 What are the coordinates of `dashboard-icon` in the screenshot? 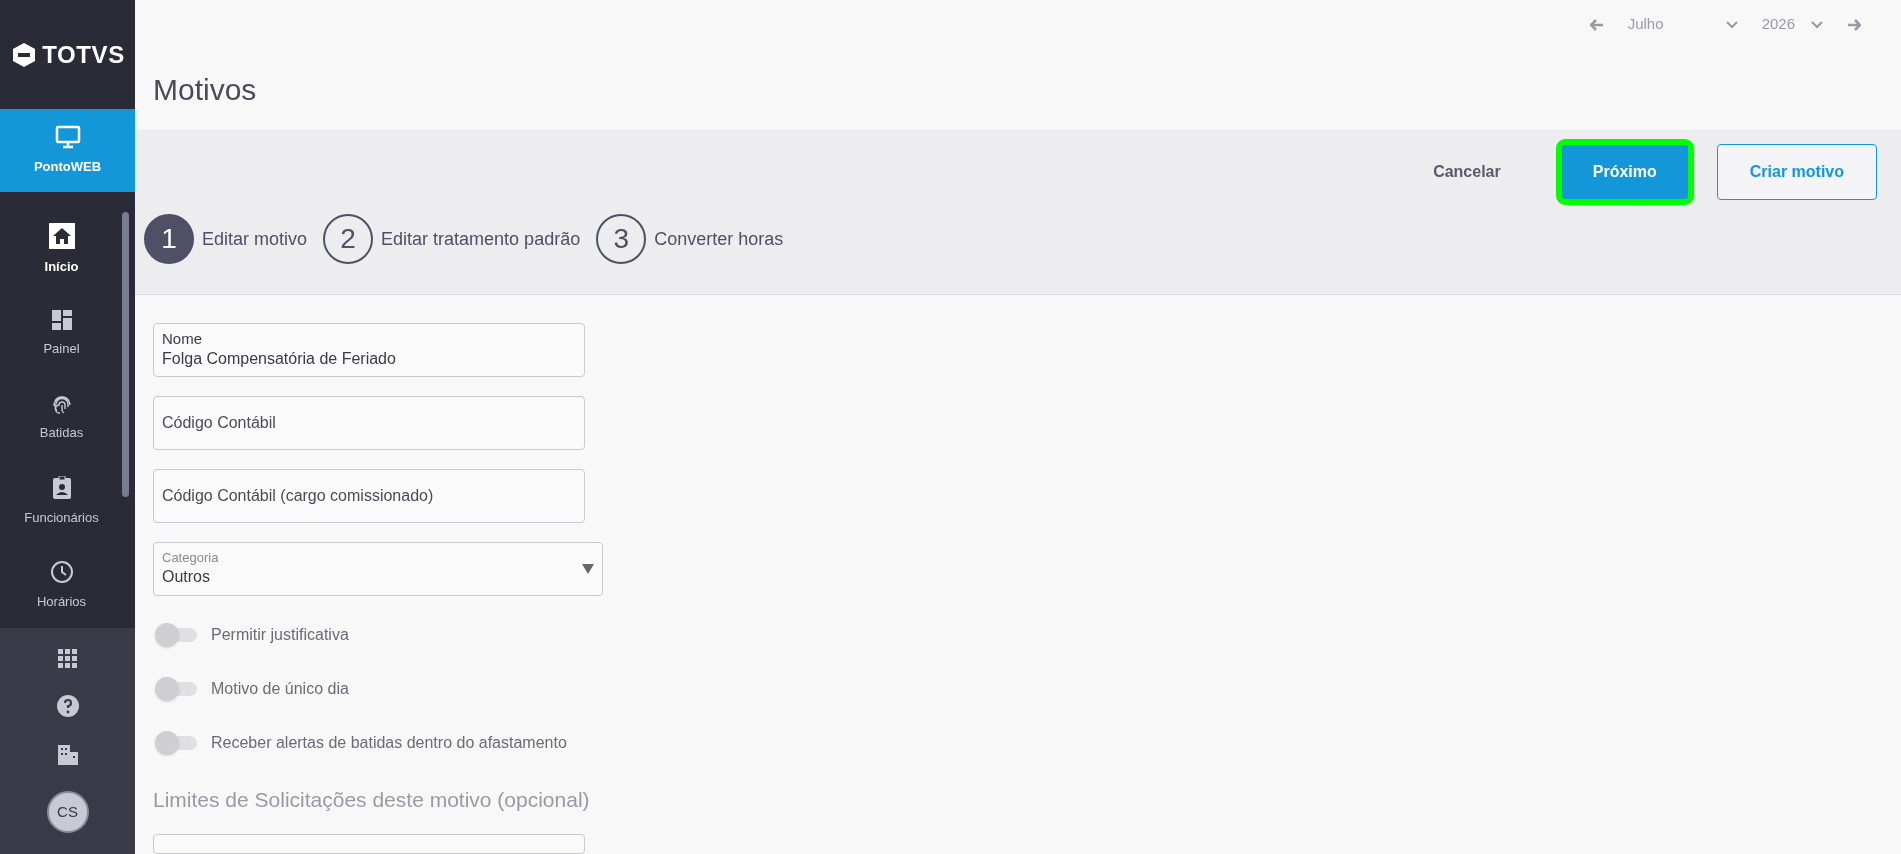 It's located at (61, 320).